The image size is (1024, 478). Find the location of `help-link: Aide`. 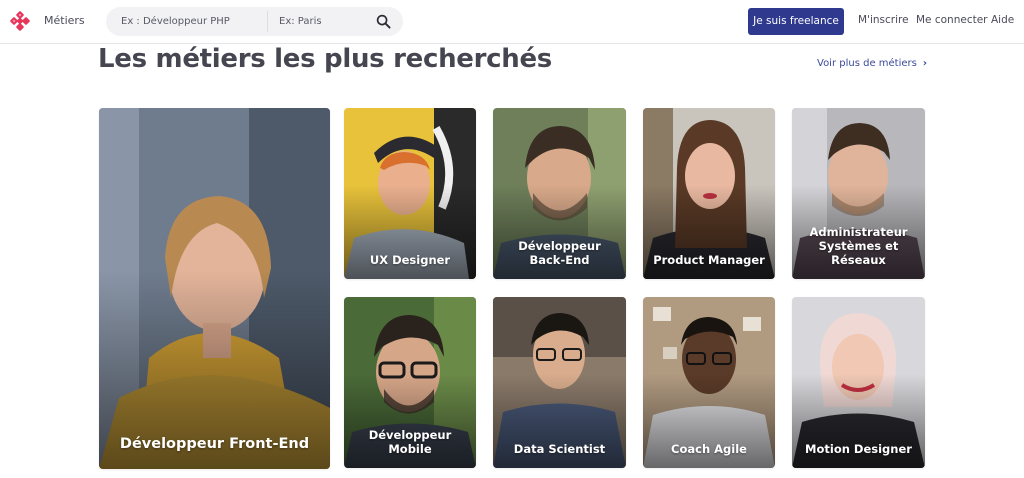

help-link: Aide is located at coordinates (1002, 20).